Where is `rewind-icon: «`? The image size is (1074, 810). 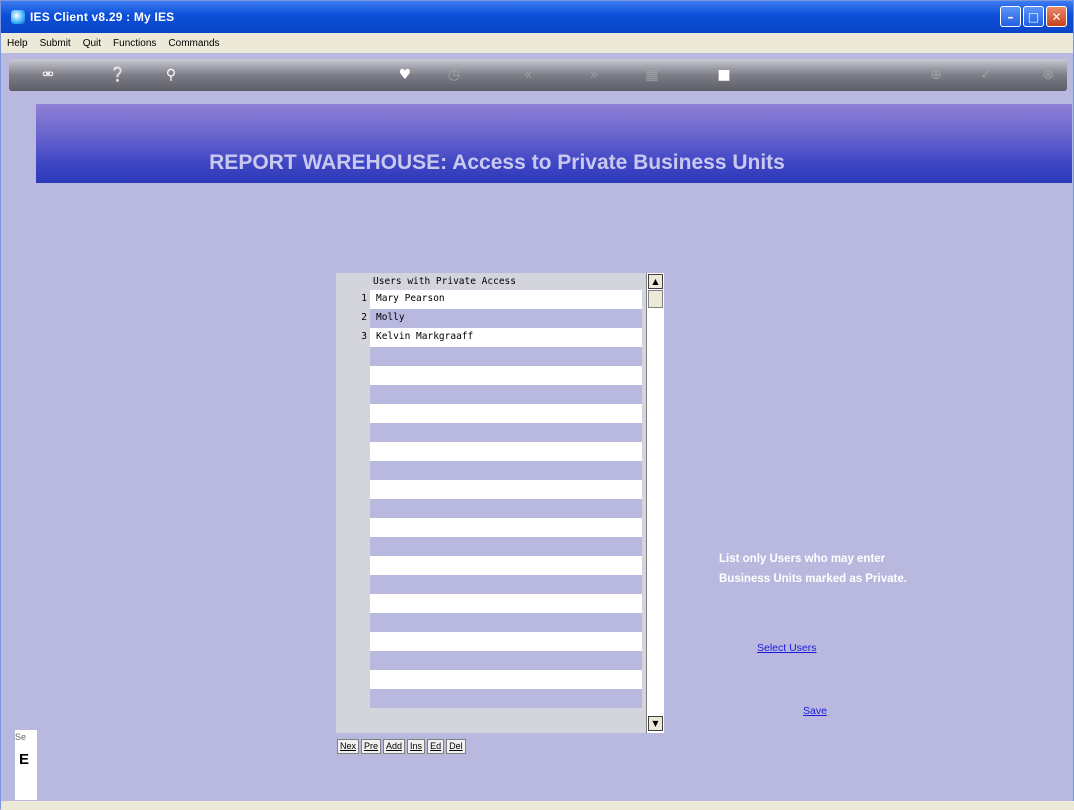
rewind-icon: « is located at coordinates (528, 75).